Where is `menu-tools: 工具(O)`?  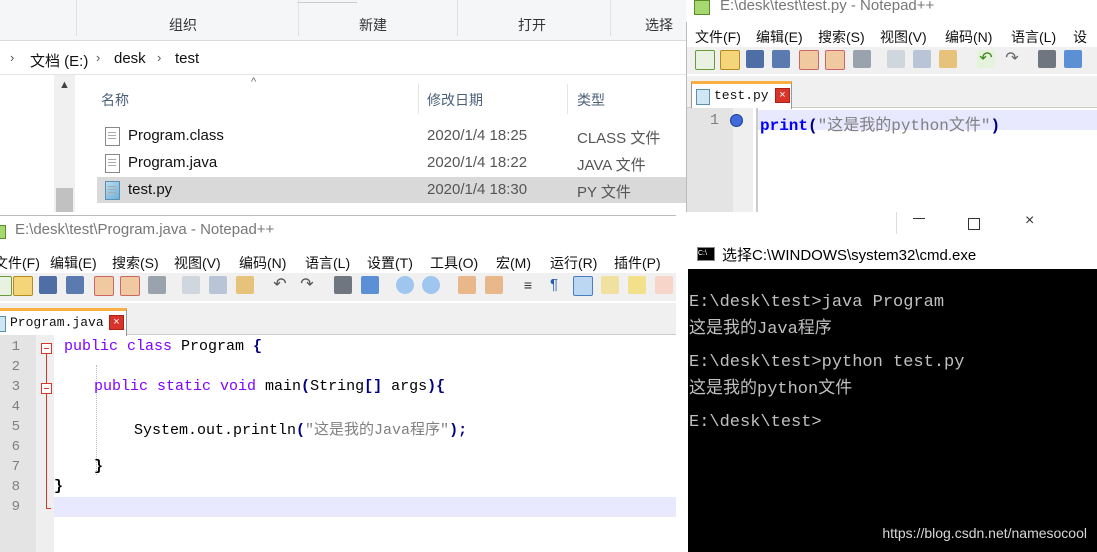 menu-tools: 工具(O) is located at coordinates (454, 263).